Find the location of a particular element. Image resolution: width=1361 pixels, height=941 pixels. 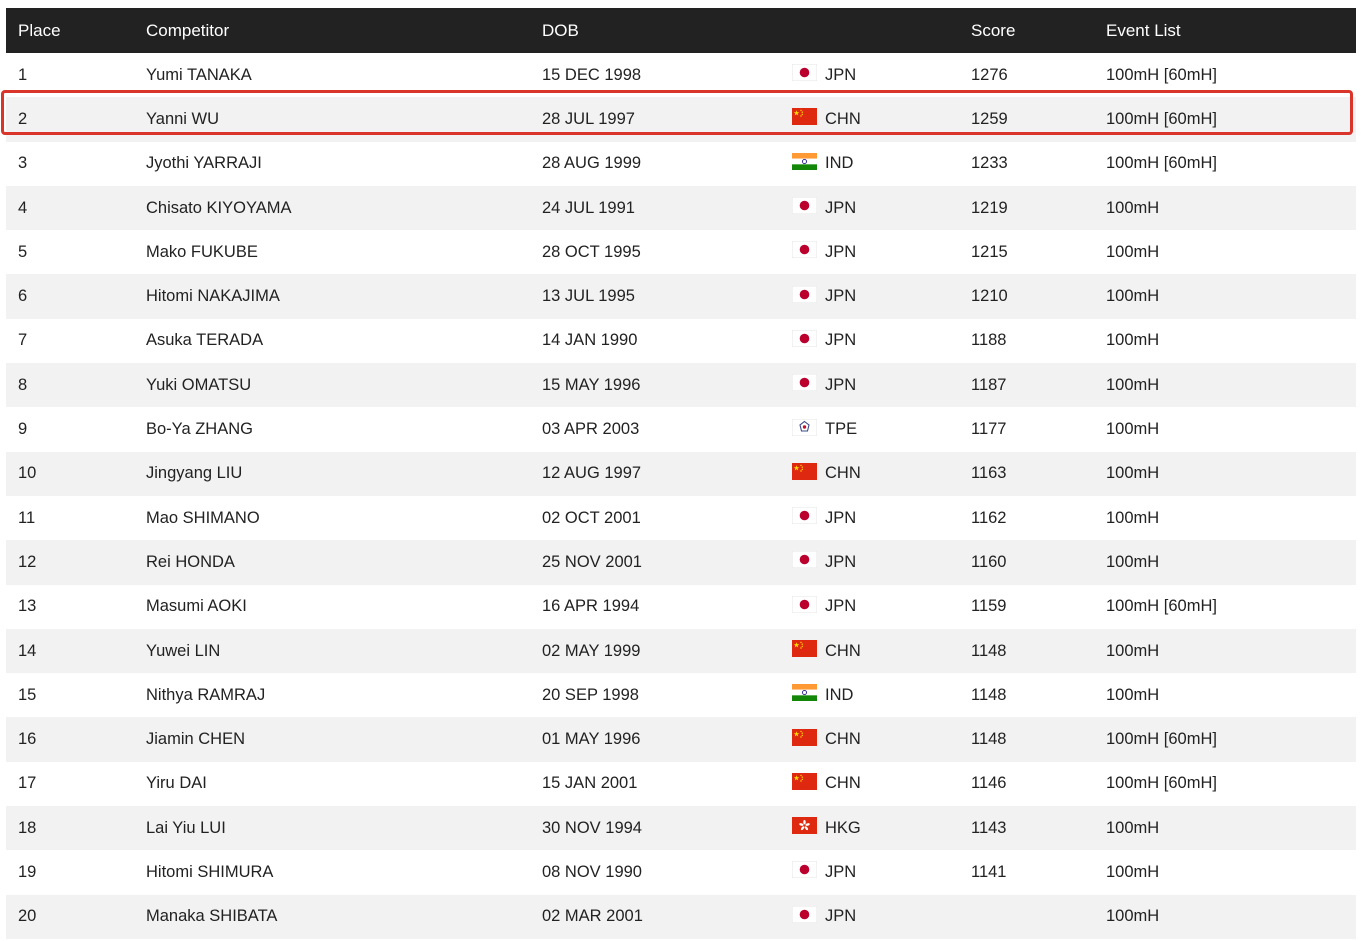

place-cell: 17 is located at coordinates (27, 783).